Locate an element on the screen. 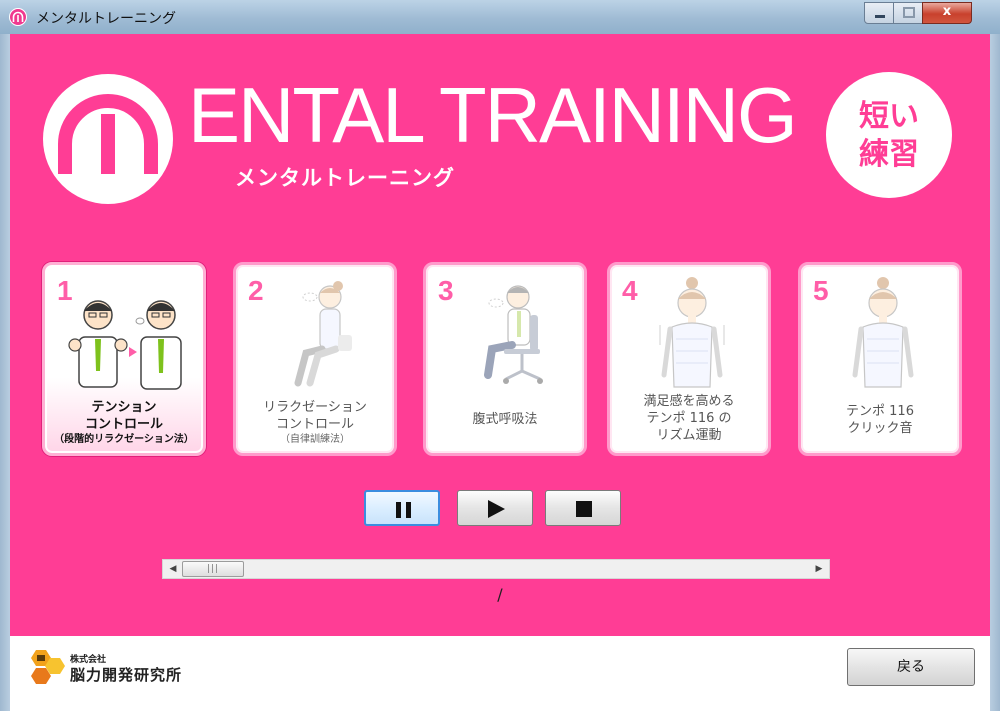  company-name: 脳力開発研究所 is located at coordinates (126, 675).